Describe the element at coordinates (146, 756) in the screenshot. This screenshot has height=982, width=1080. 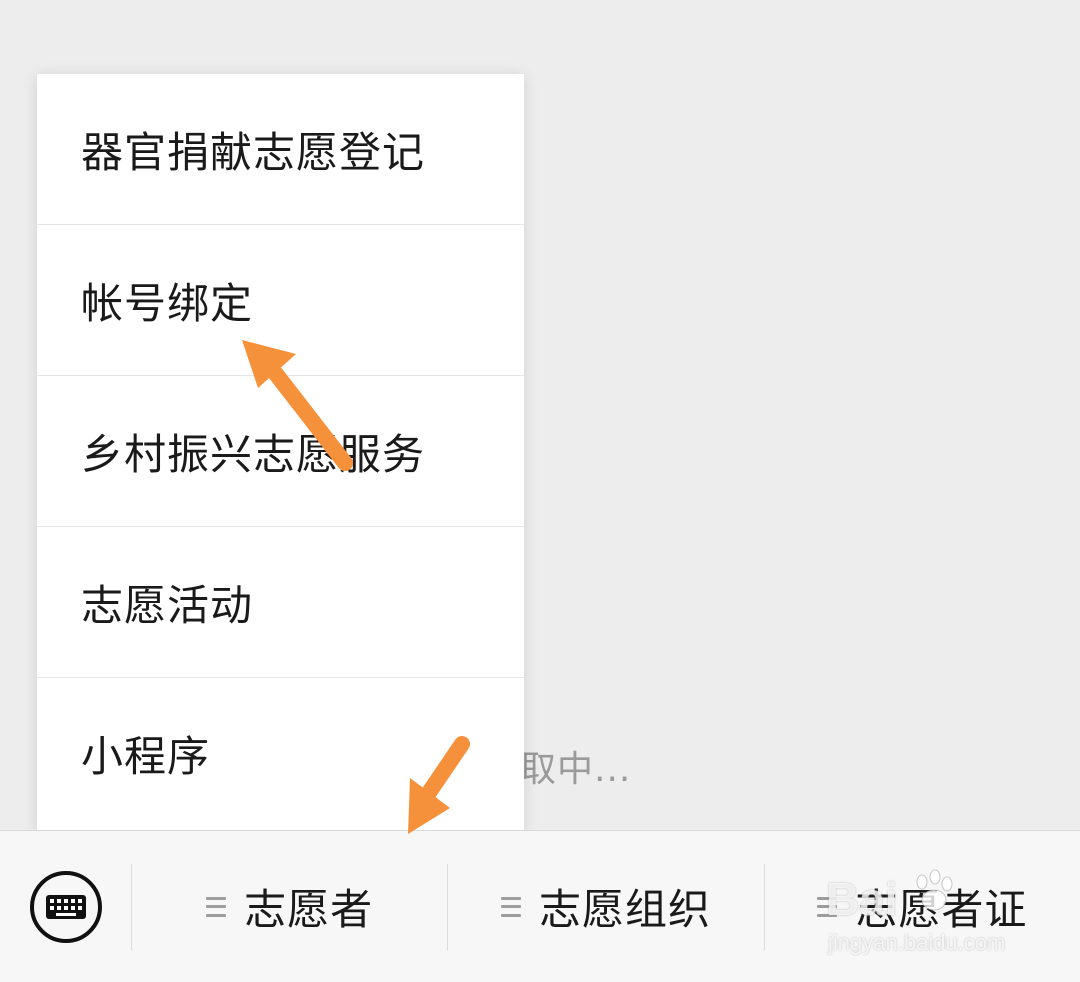
I see `menu-item-label: 小程序` at that location.